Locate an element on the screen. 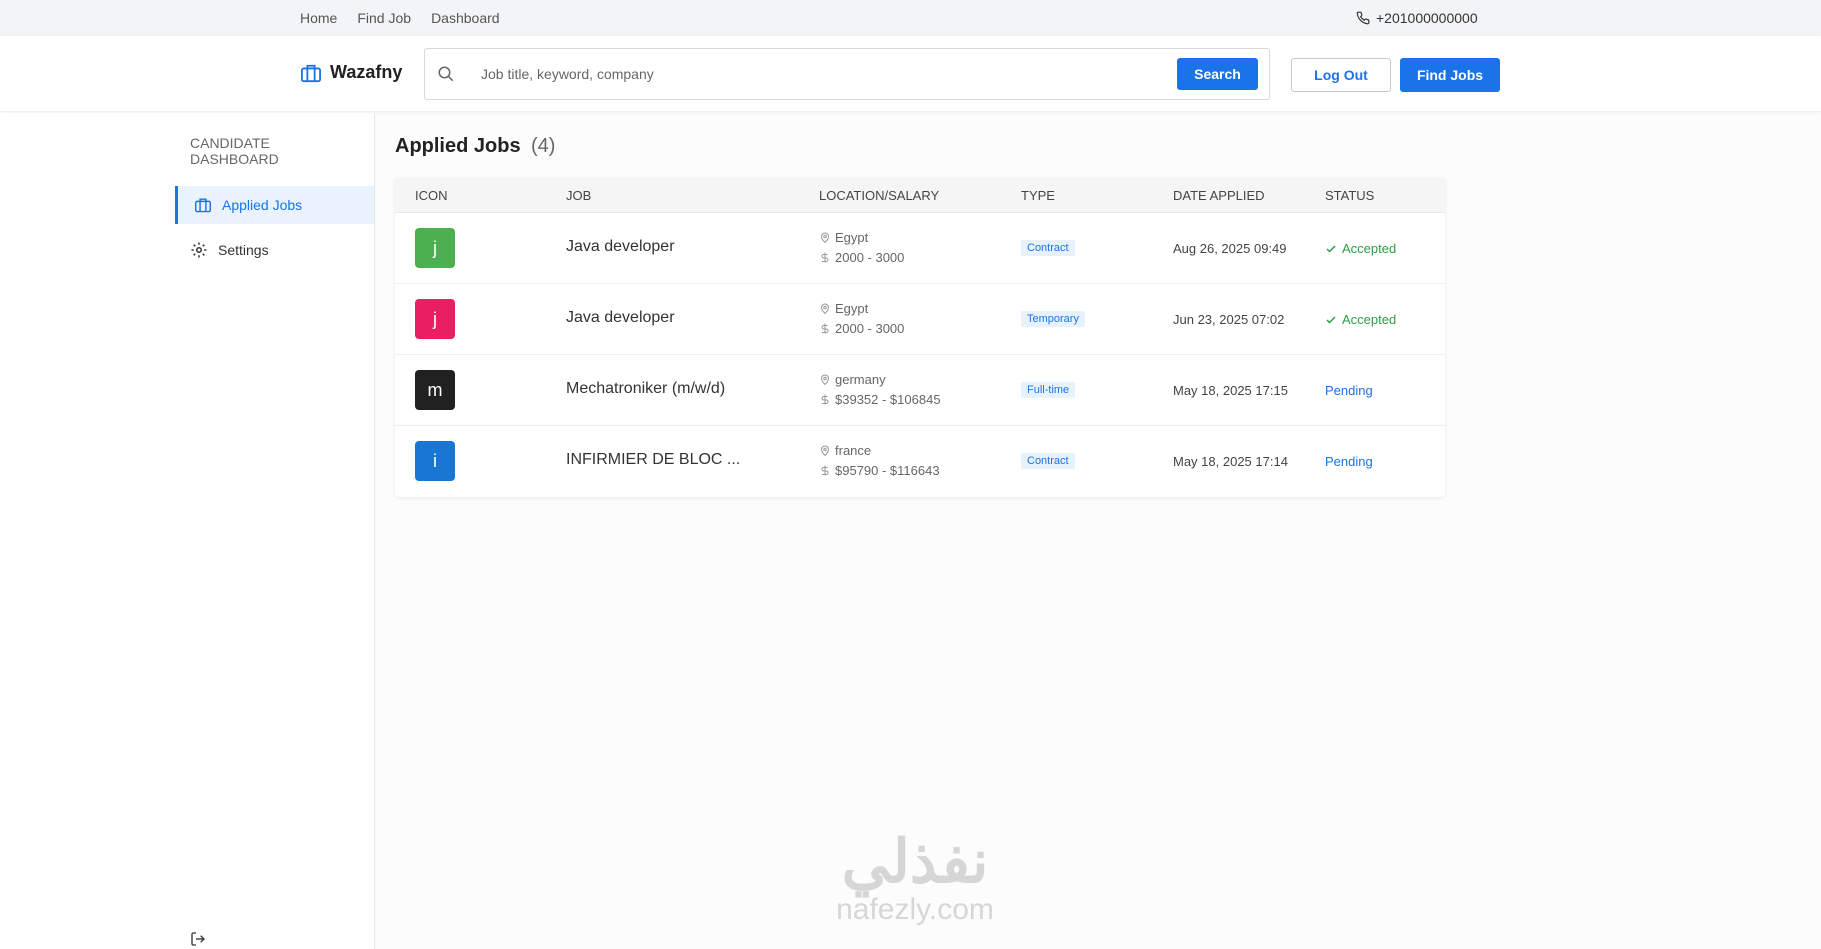 This screenshot has width=1821, height=949. watermark: نفذلي nafezly.com is located at coordinates (915, 878).